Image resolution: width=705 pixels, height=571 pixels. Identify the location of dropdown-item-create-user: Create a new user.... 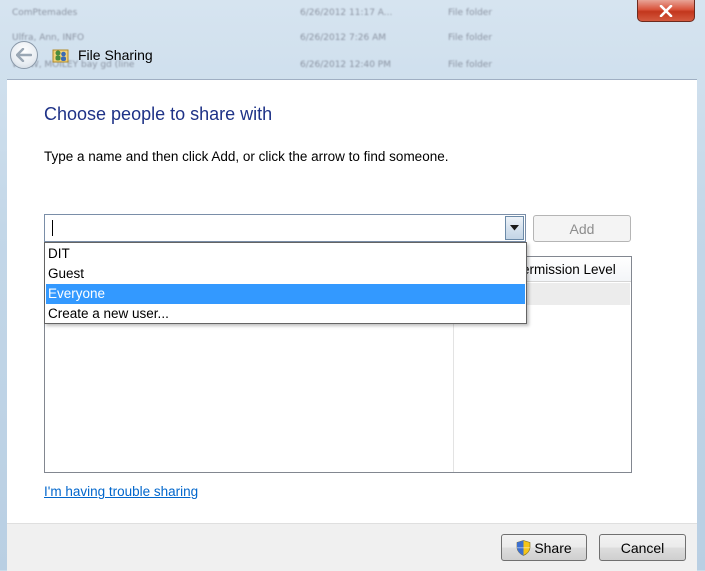
(285, 314).